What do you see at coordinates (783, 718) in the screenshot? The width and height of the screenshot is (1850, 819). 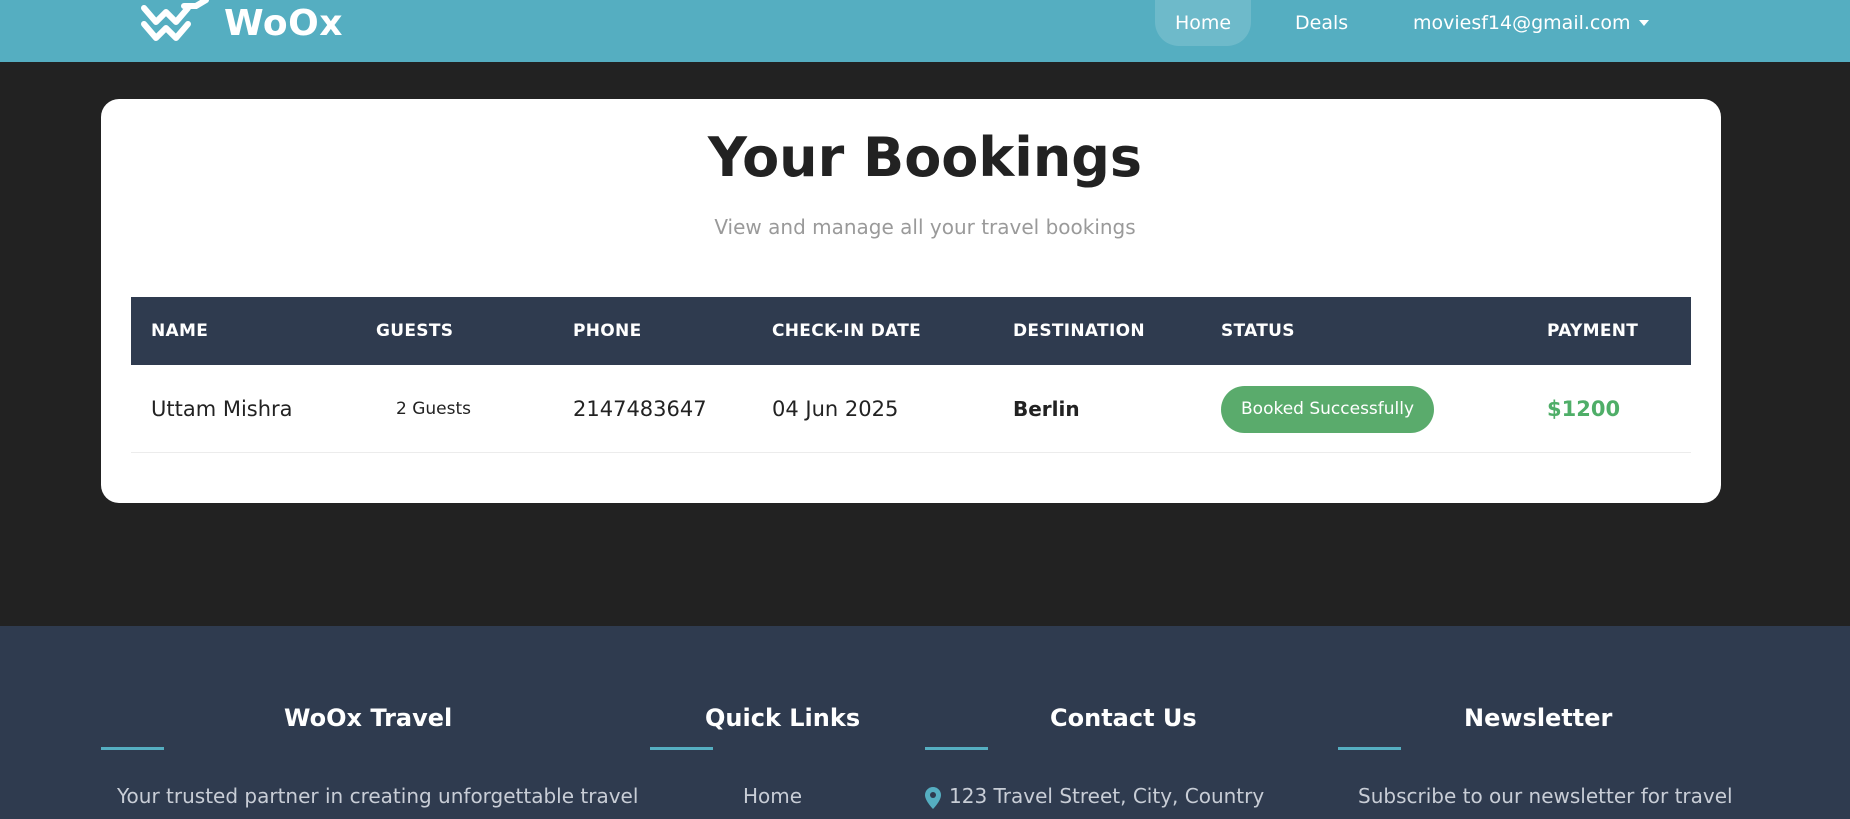 I see `footer-links-heading: Quick Links` at bounding box center [783, 718].